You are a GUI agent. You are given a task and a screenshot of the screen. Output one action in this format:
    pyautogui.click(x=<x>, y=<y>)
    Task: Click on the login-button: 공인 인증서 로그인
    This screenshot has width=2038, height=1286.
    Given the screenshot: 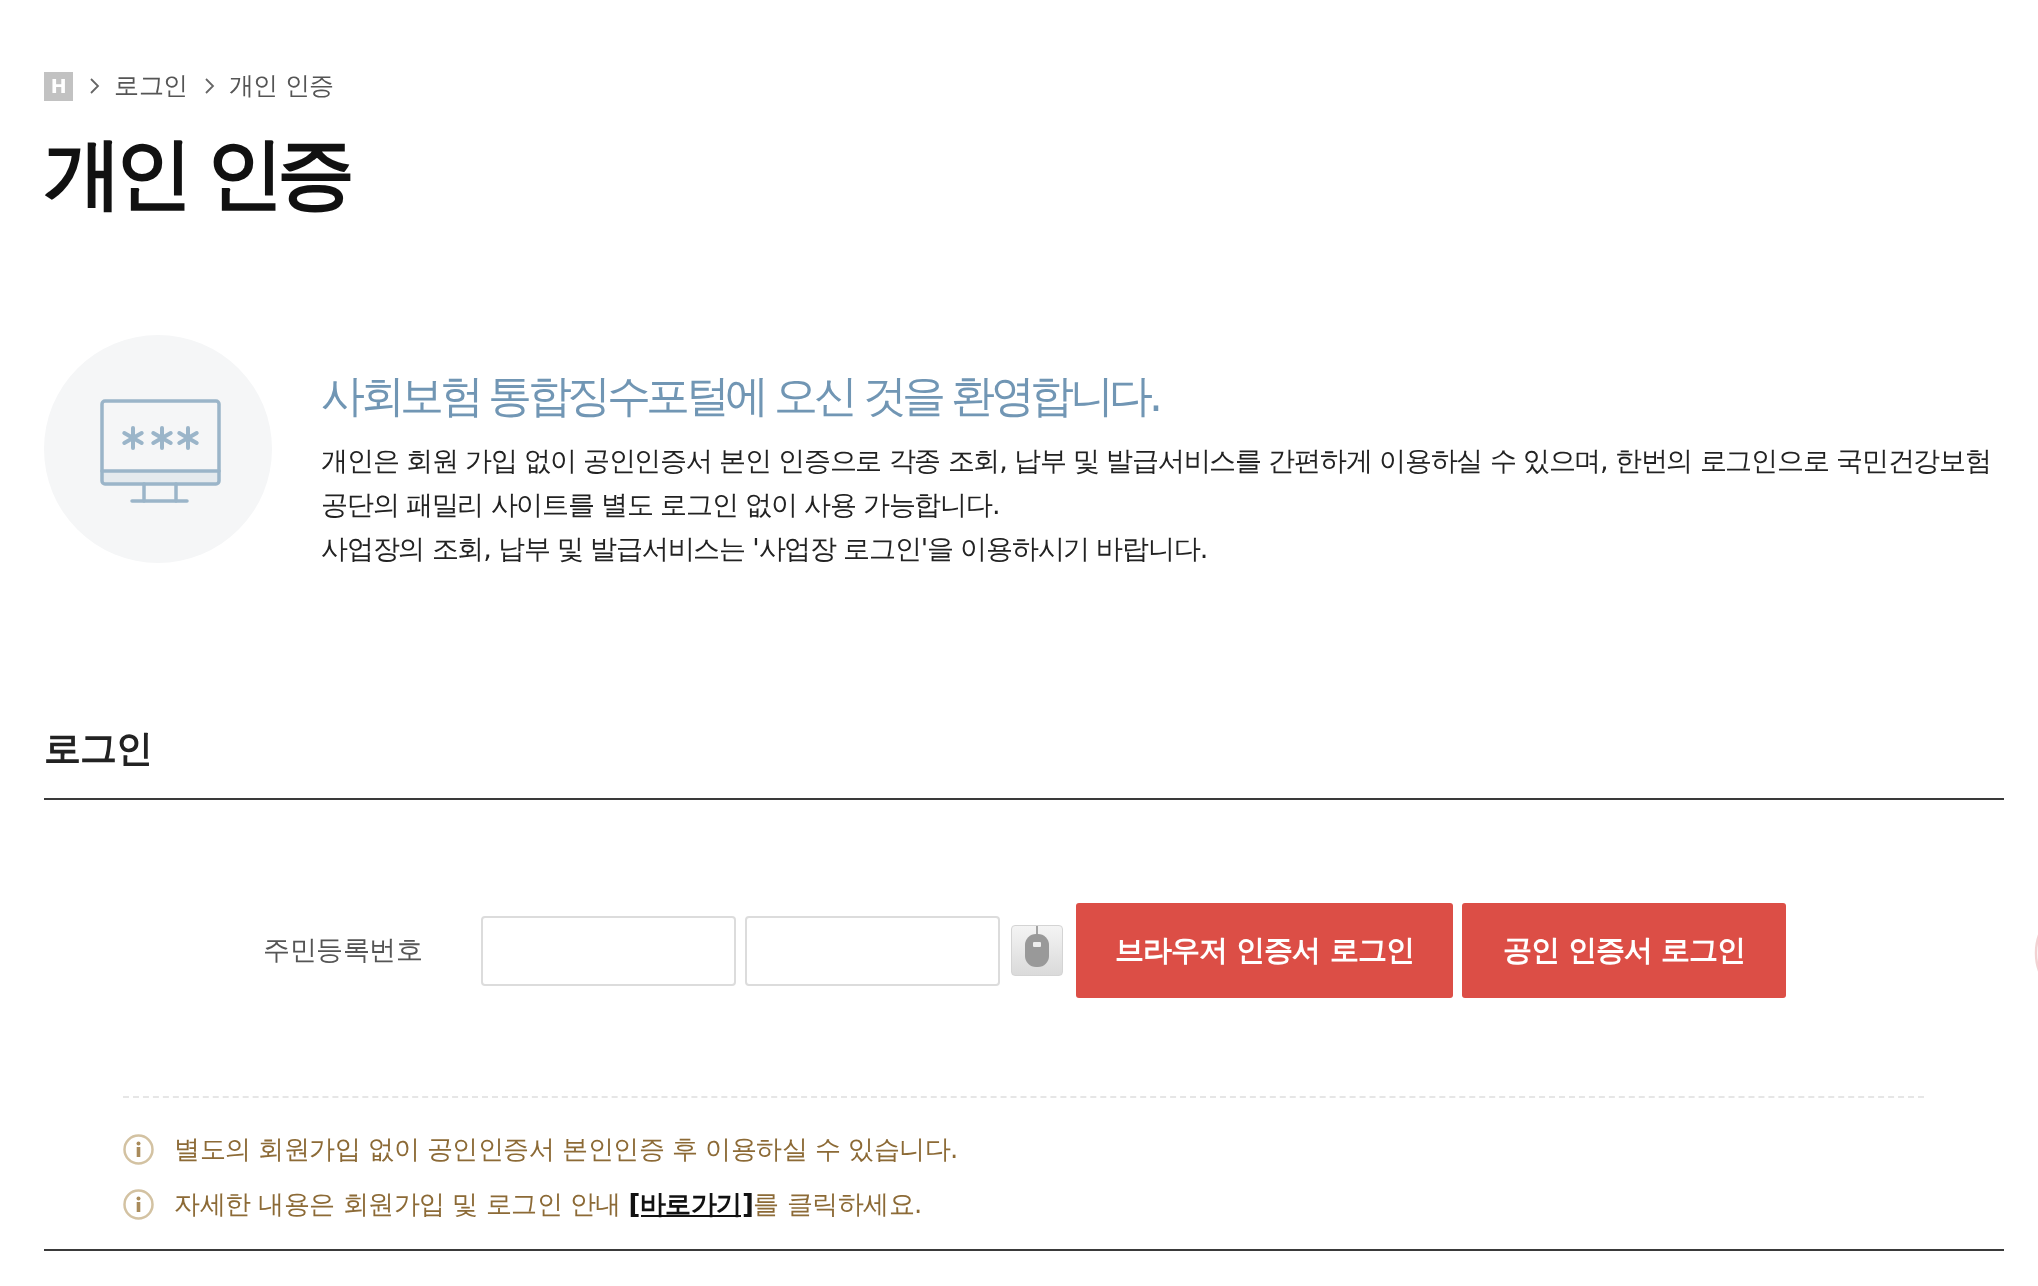 What is the action you would take?
    pyautogui.click(x=1624, y=950)
    